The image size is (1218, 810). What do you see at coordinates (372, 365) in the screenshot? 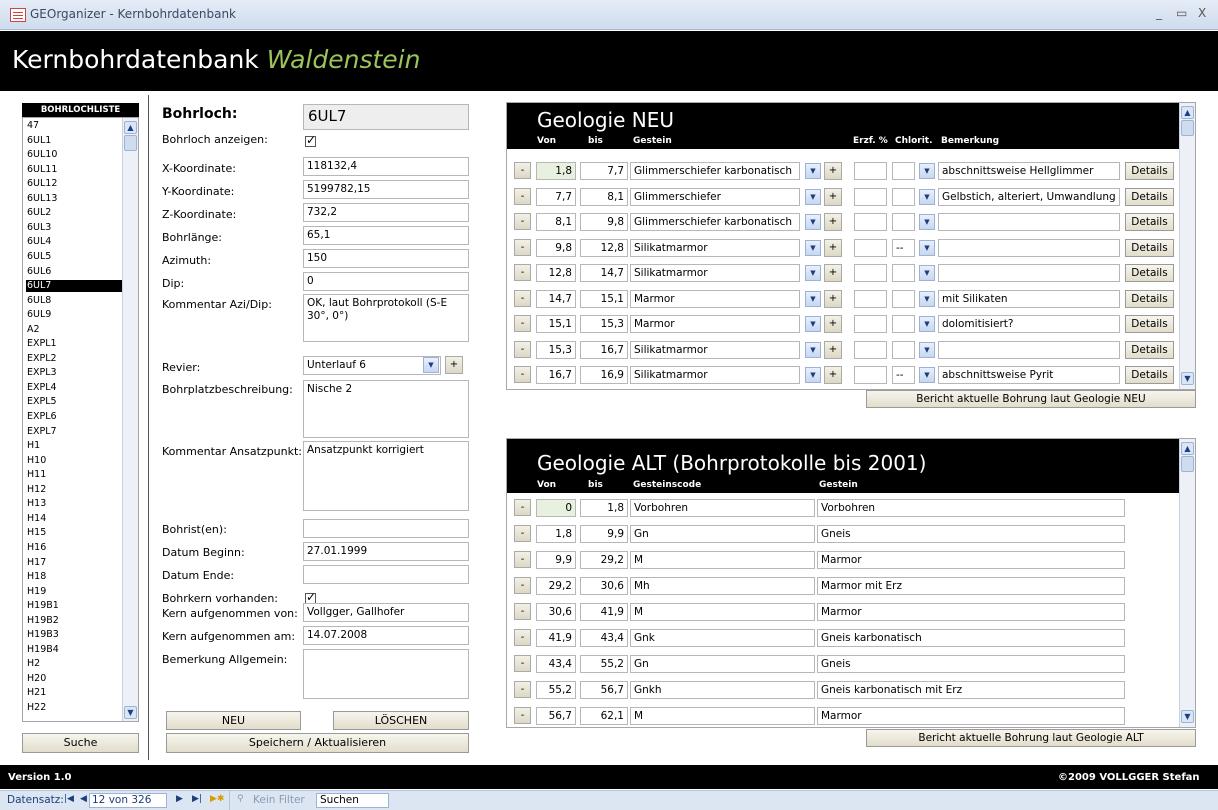
I see `revier-select: Unterlauf 6` at bounding box center [372, 365].